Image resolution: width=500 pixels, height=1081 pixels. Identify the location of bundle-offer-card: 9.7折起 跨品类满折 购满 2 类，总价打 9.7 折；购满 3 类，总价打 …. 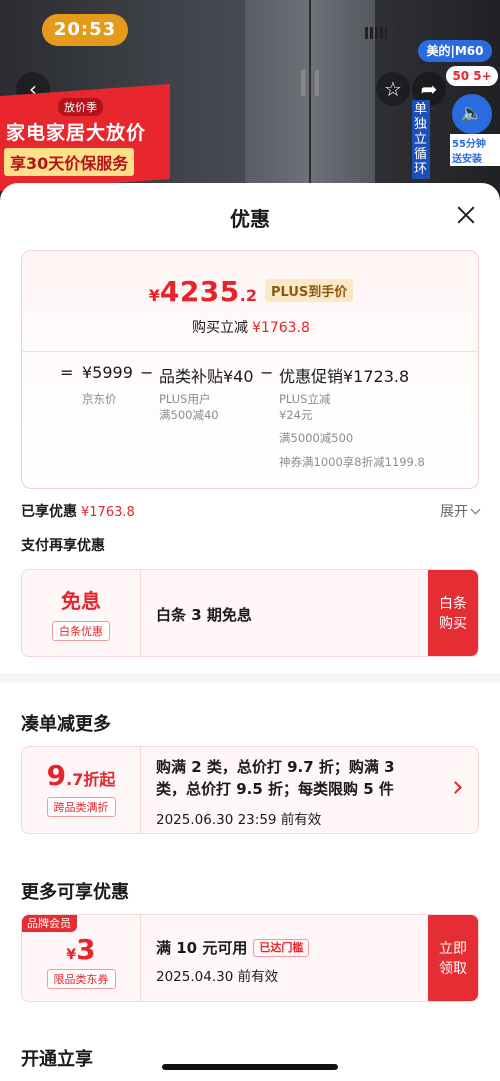
(250, 790).